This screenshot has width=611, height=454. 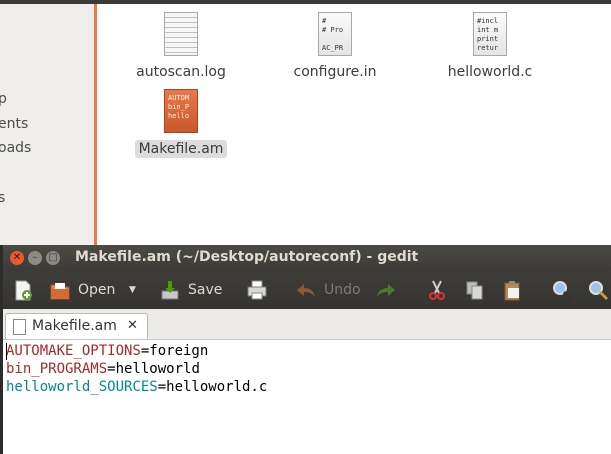 What do you see at coordinates (386, 290) in the screenshot?
I see `redo-arrow-icon` at bounding box center [386, 290].